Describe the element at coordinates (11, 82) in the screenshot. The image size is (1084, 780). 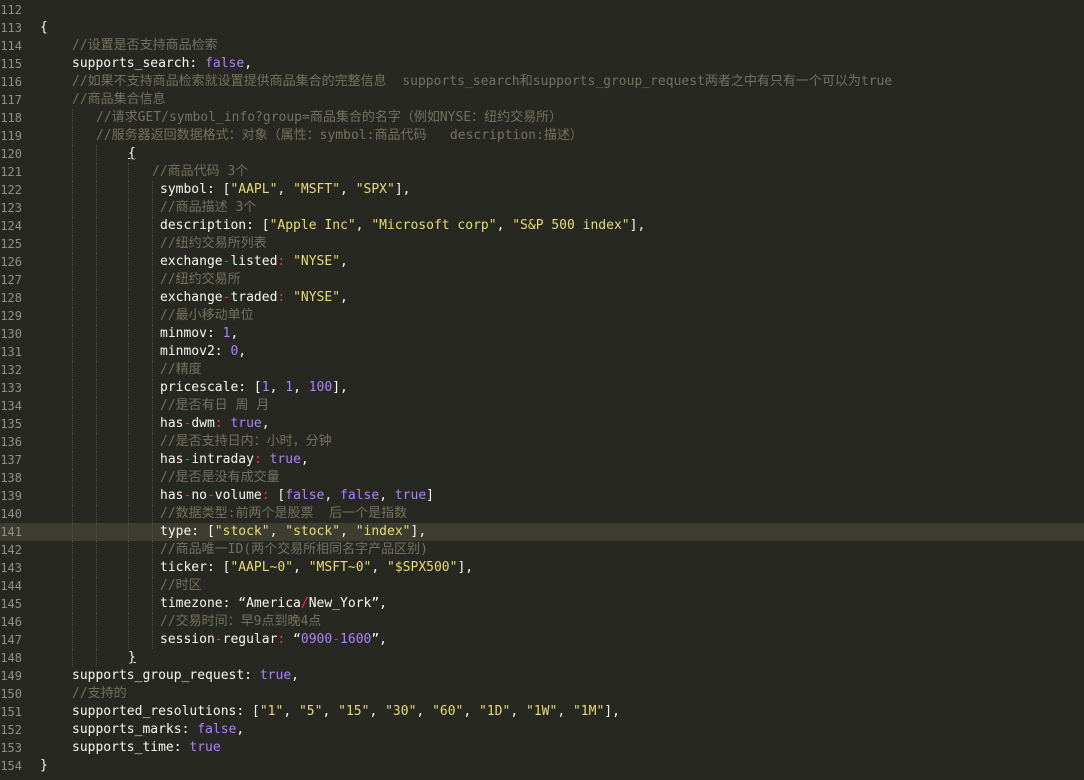
I see `line-number: 116` at that location.